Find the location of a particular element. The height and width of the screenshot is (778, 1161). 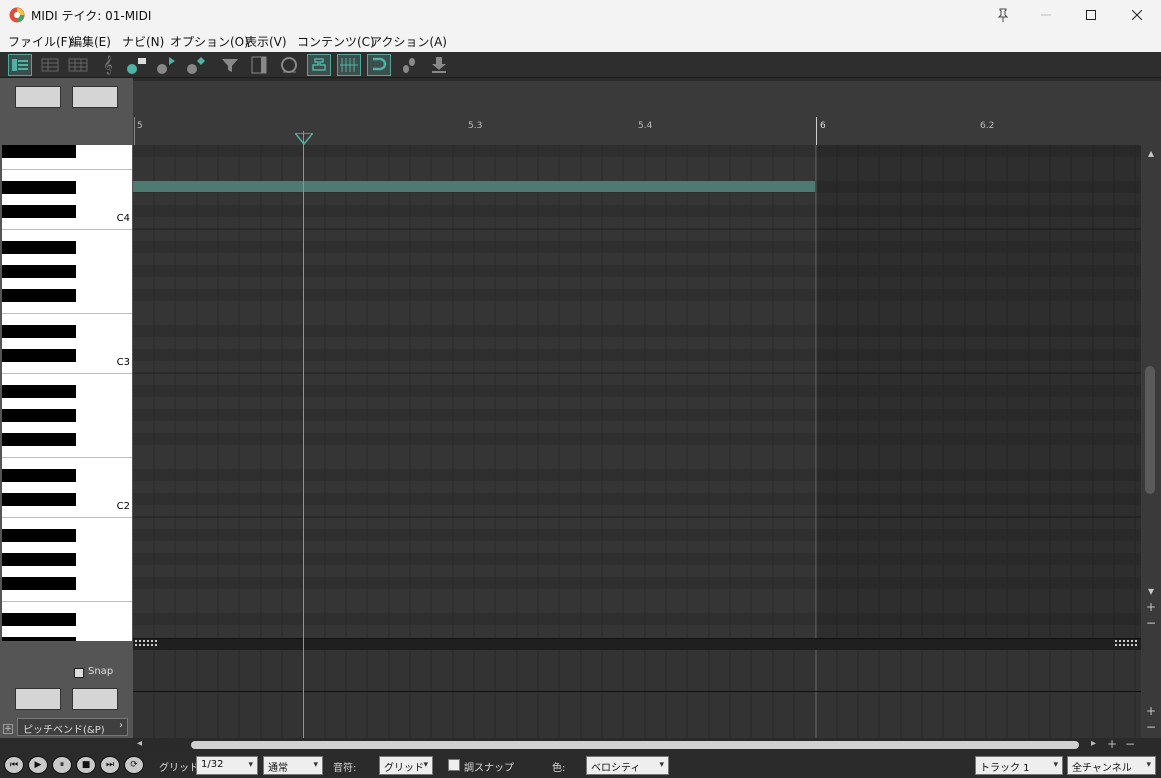

scroll-up-icon: ▴ is located at coordinates (1151, 153).